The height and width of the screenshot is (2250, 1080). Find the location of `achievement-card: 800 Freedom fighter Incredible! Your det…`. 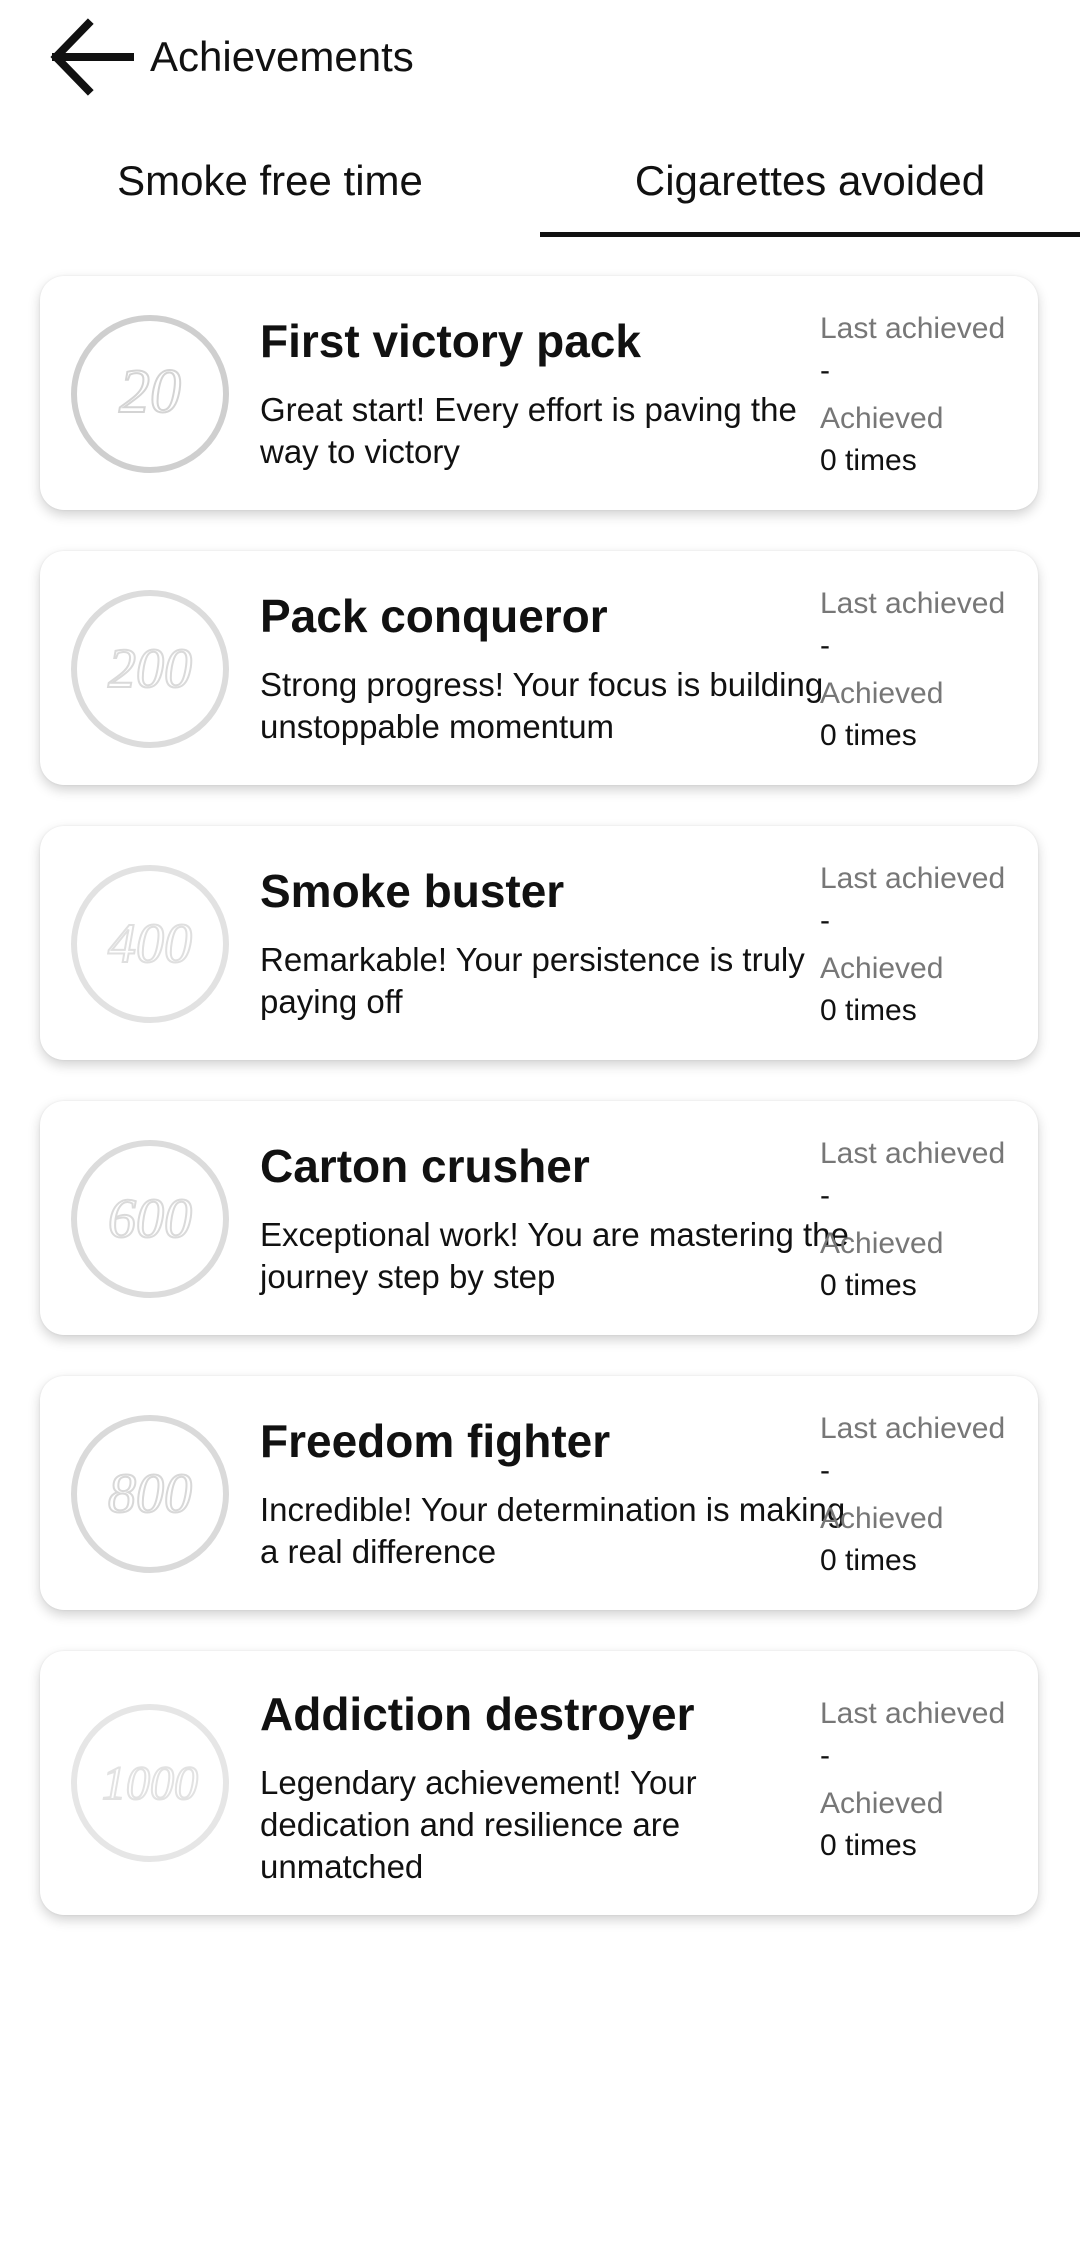

achievement-card: 800 Freedom fighter Incredible! Your det… is located at coordinates (539, 1493).